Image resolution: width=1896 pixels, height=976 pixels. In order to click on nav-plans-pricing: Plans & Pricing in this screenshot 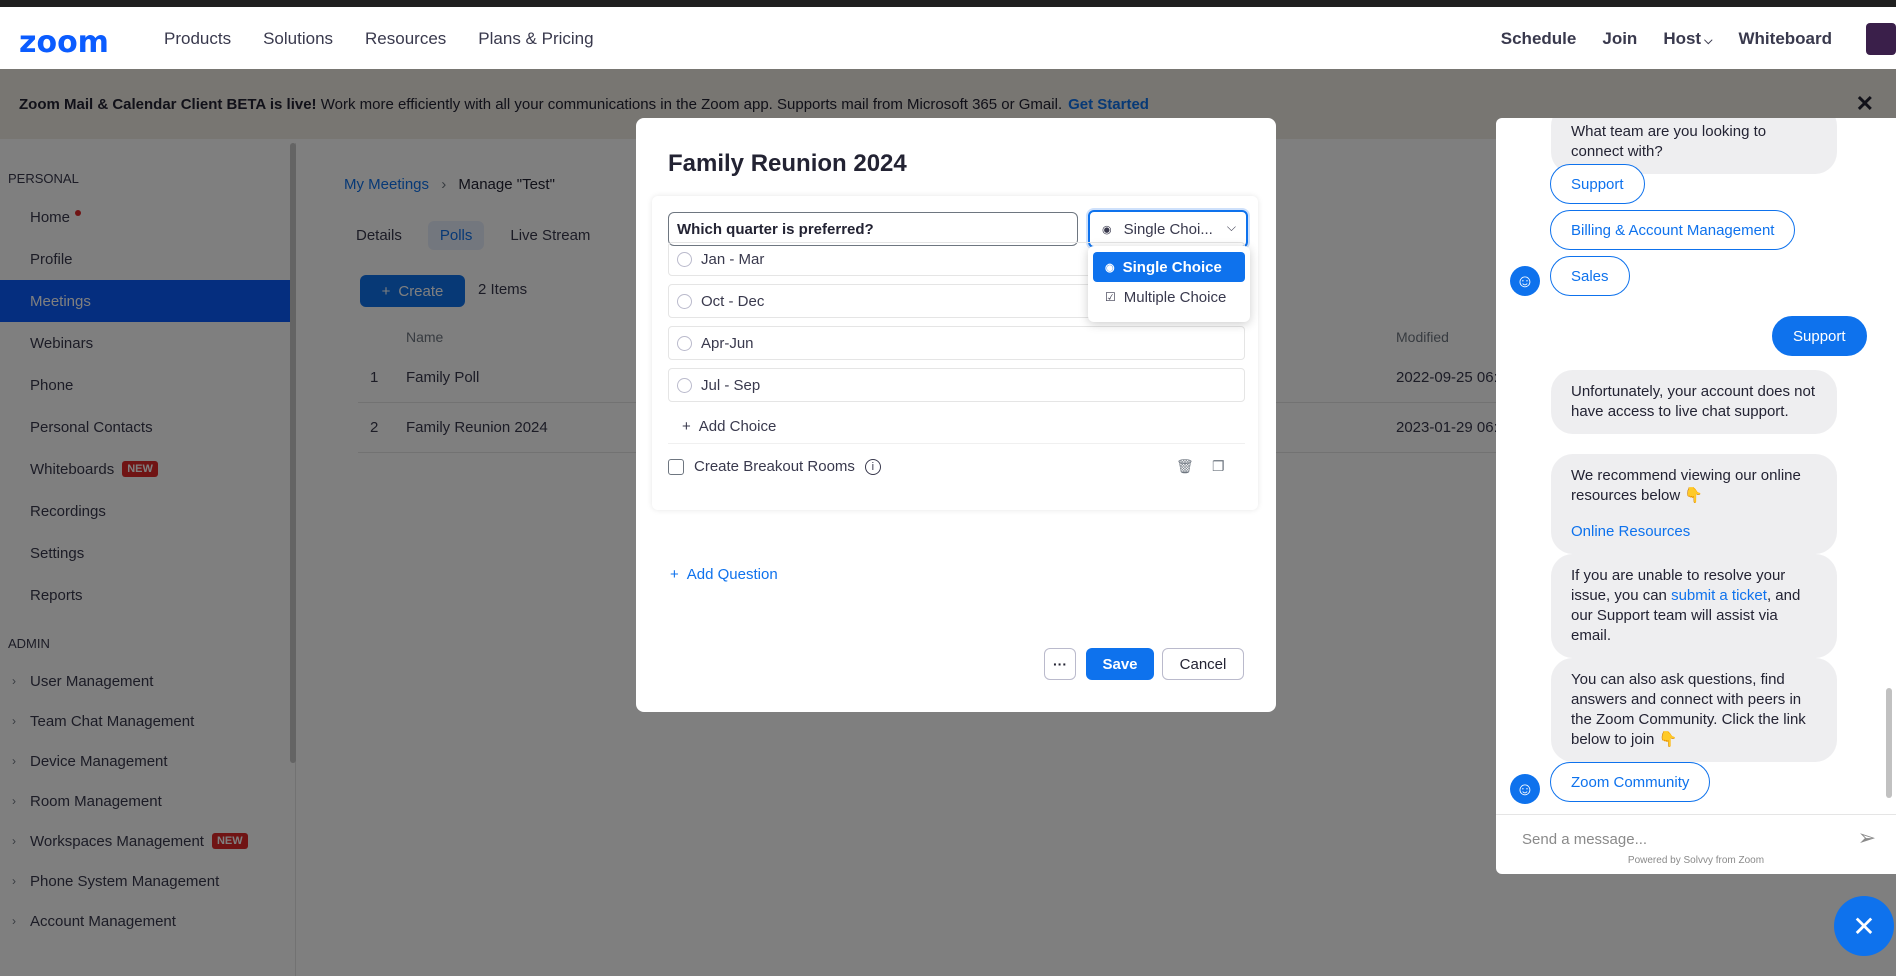, I will do `click(535, 39)`.